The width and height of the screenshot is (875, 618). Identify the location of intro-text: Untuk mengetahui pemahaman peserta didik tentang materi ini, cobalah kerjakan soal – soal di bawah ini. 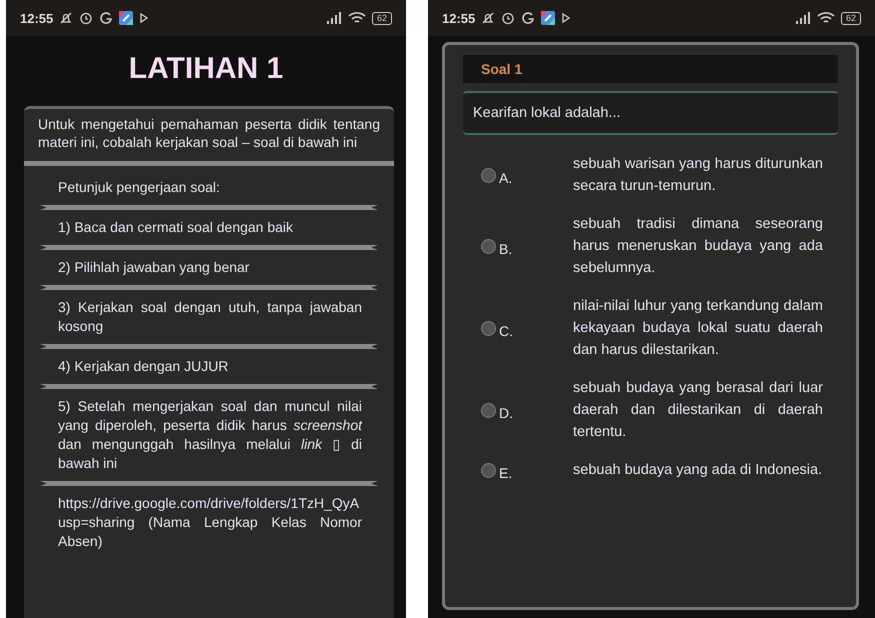
(209, 133).